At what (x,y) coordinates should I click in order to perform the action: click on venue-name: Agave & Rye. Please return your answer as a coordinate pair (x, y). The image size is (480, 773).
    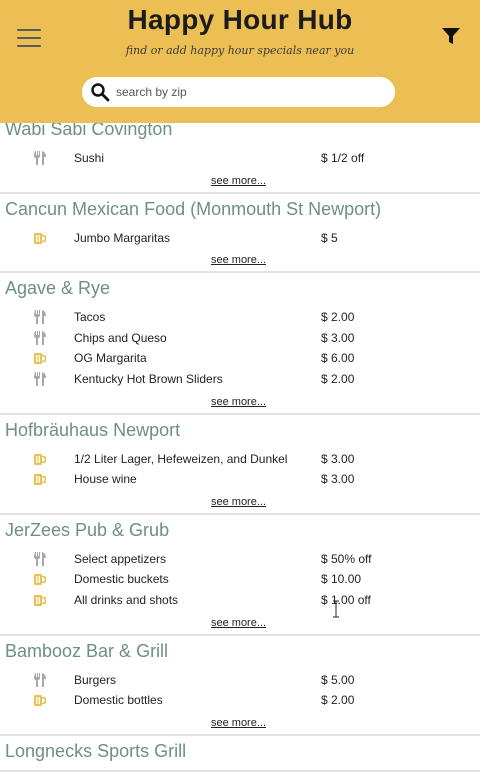
    Looking at the image, I should click on (57, 288).